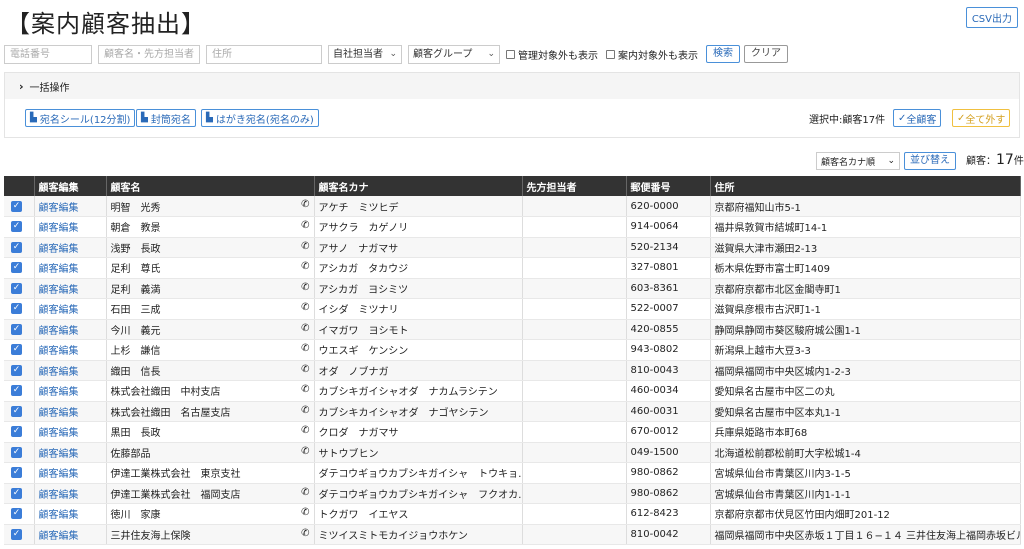  I want to click on header-name: 顧客名, so click(210, 186).